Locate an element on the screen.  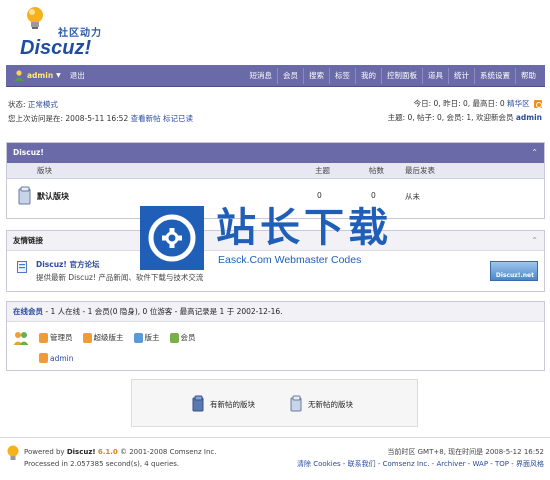
status-mode-link: 正常模式 is located at coordinates (43, 104).